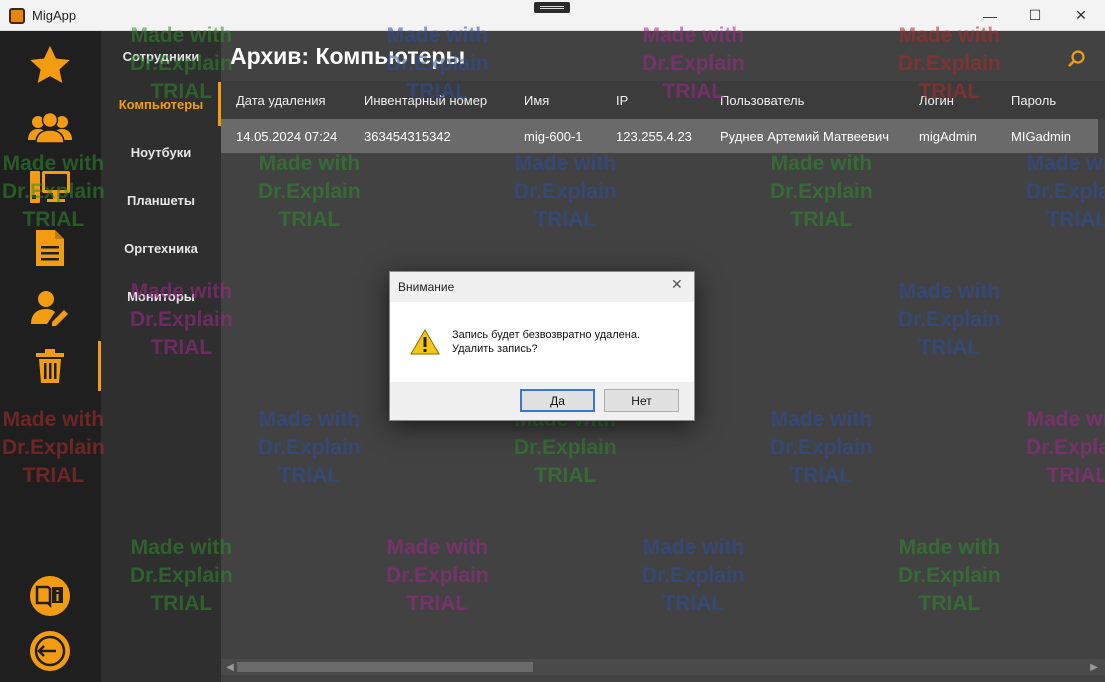 This screenshot has height=682, width=1105. I want to click on book-info-icon, so click(50, 596).